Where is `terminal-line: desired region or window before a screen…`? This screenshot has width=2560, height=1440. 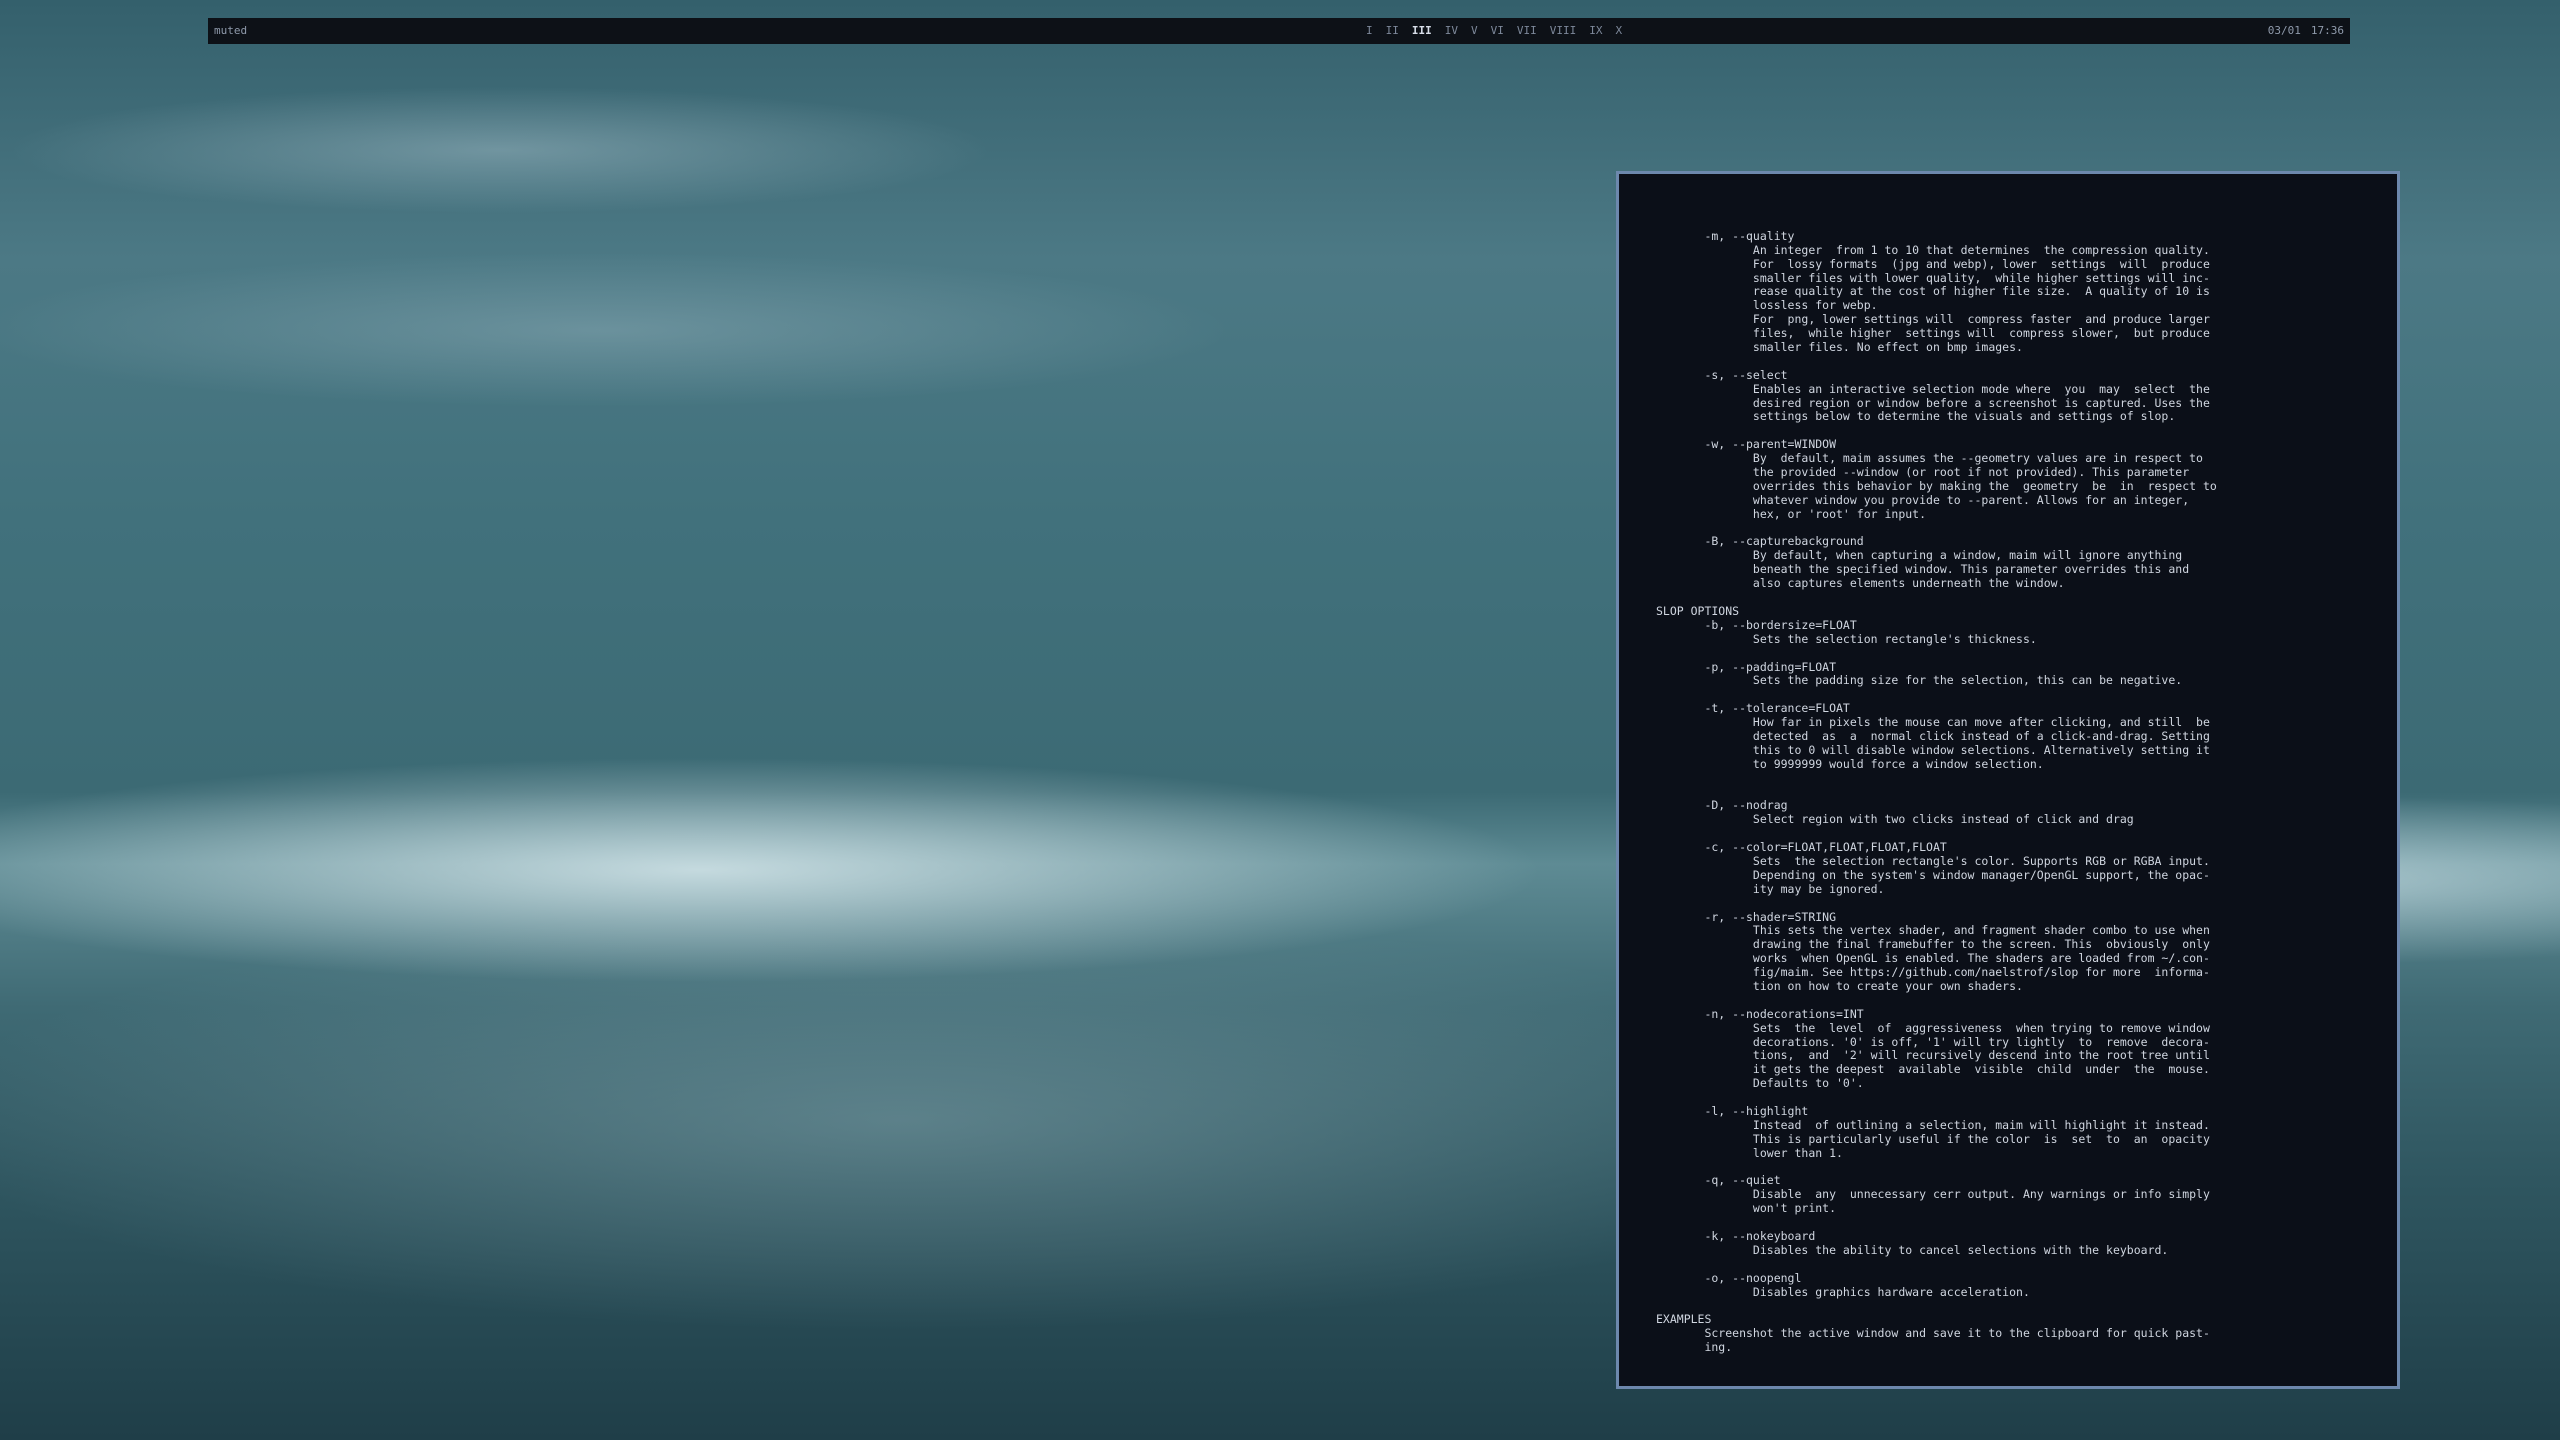
terminal-line: desired region or window before a screen… is located at coordinates (1933, 402).